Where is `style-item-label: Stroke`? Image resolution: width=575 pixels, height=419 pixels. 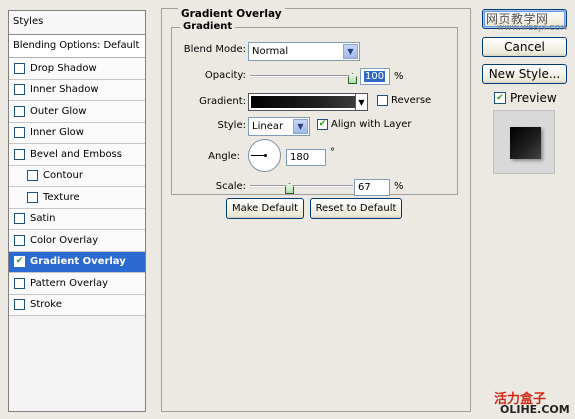 style-item-label: Stroke is located at coordinates (46, 305).